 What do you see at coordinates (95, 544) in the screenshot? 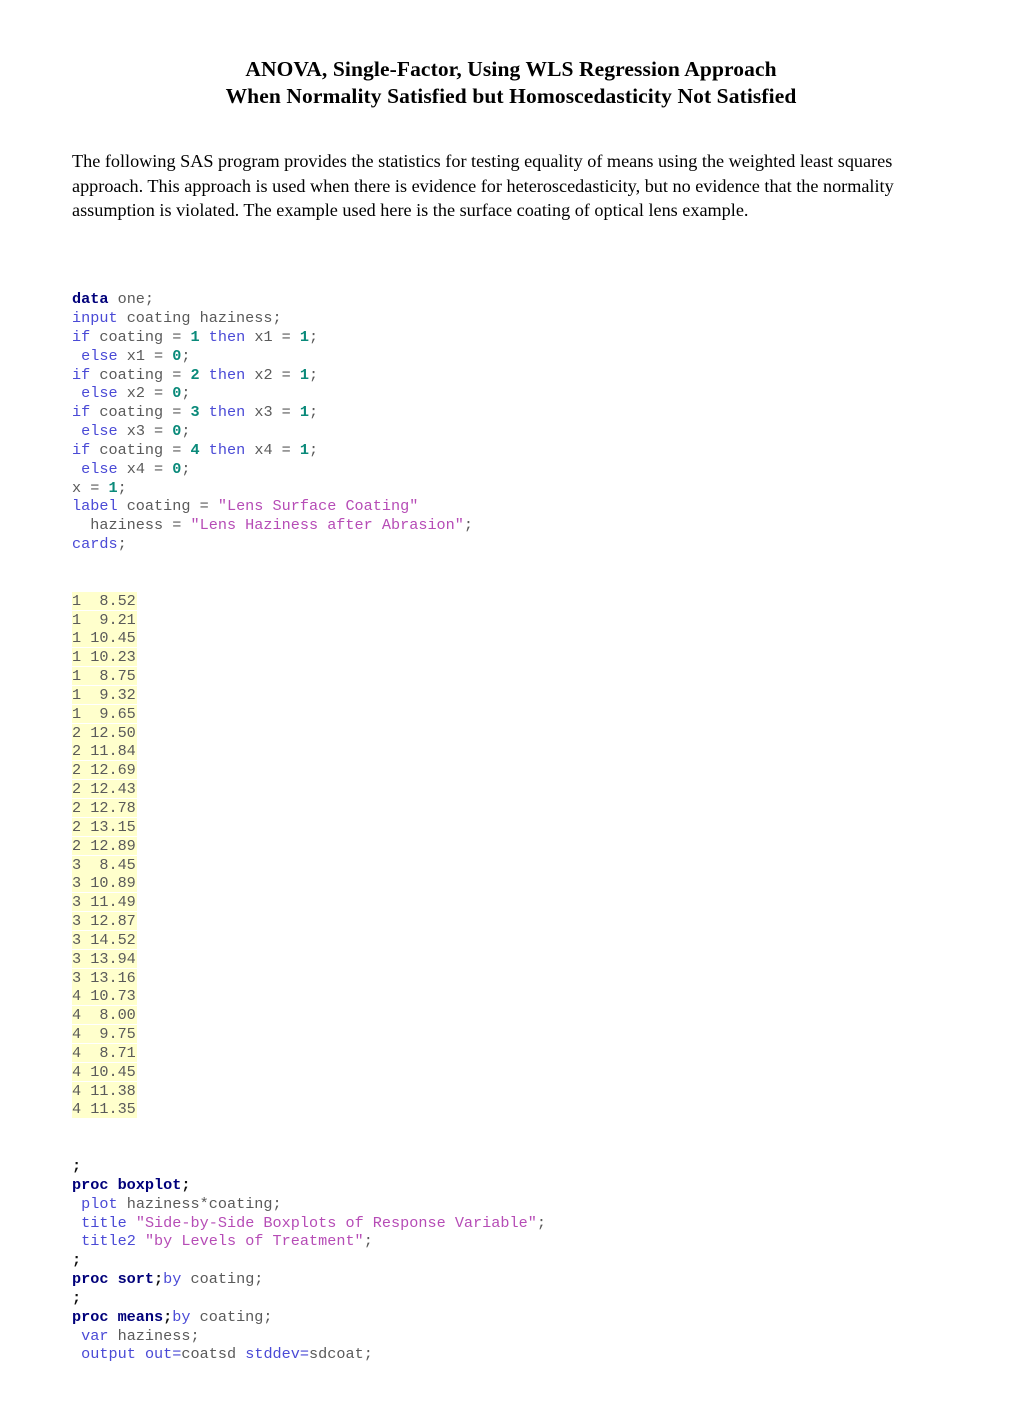
I see `code-token: cards` at bounding box center [95, 544].